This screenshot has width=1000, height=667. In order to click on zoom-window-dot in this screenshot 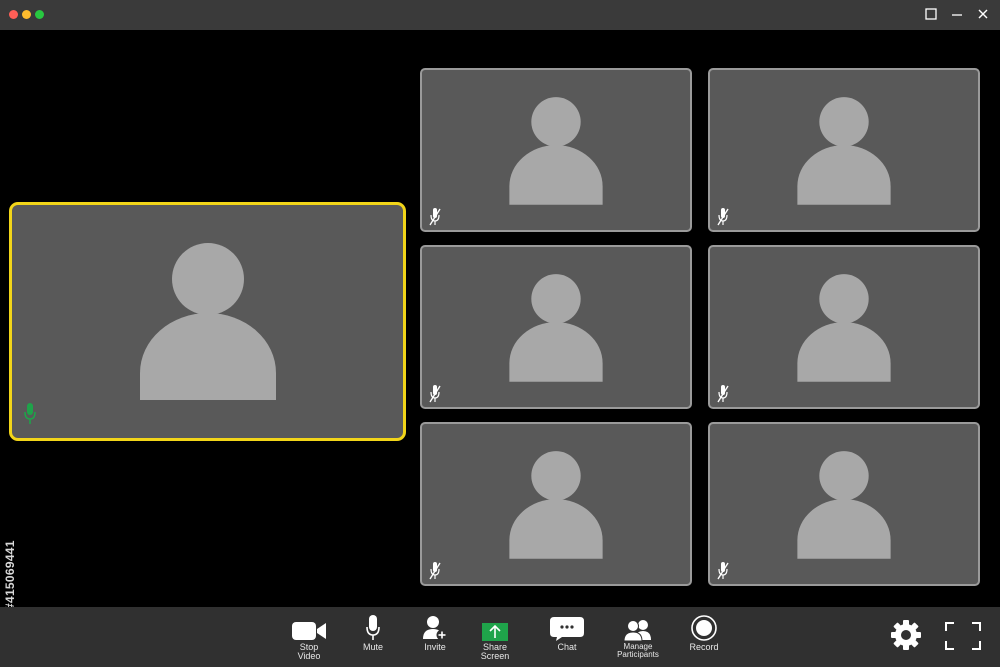, I will do `click(39, 14)`.